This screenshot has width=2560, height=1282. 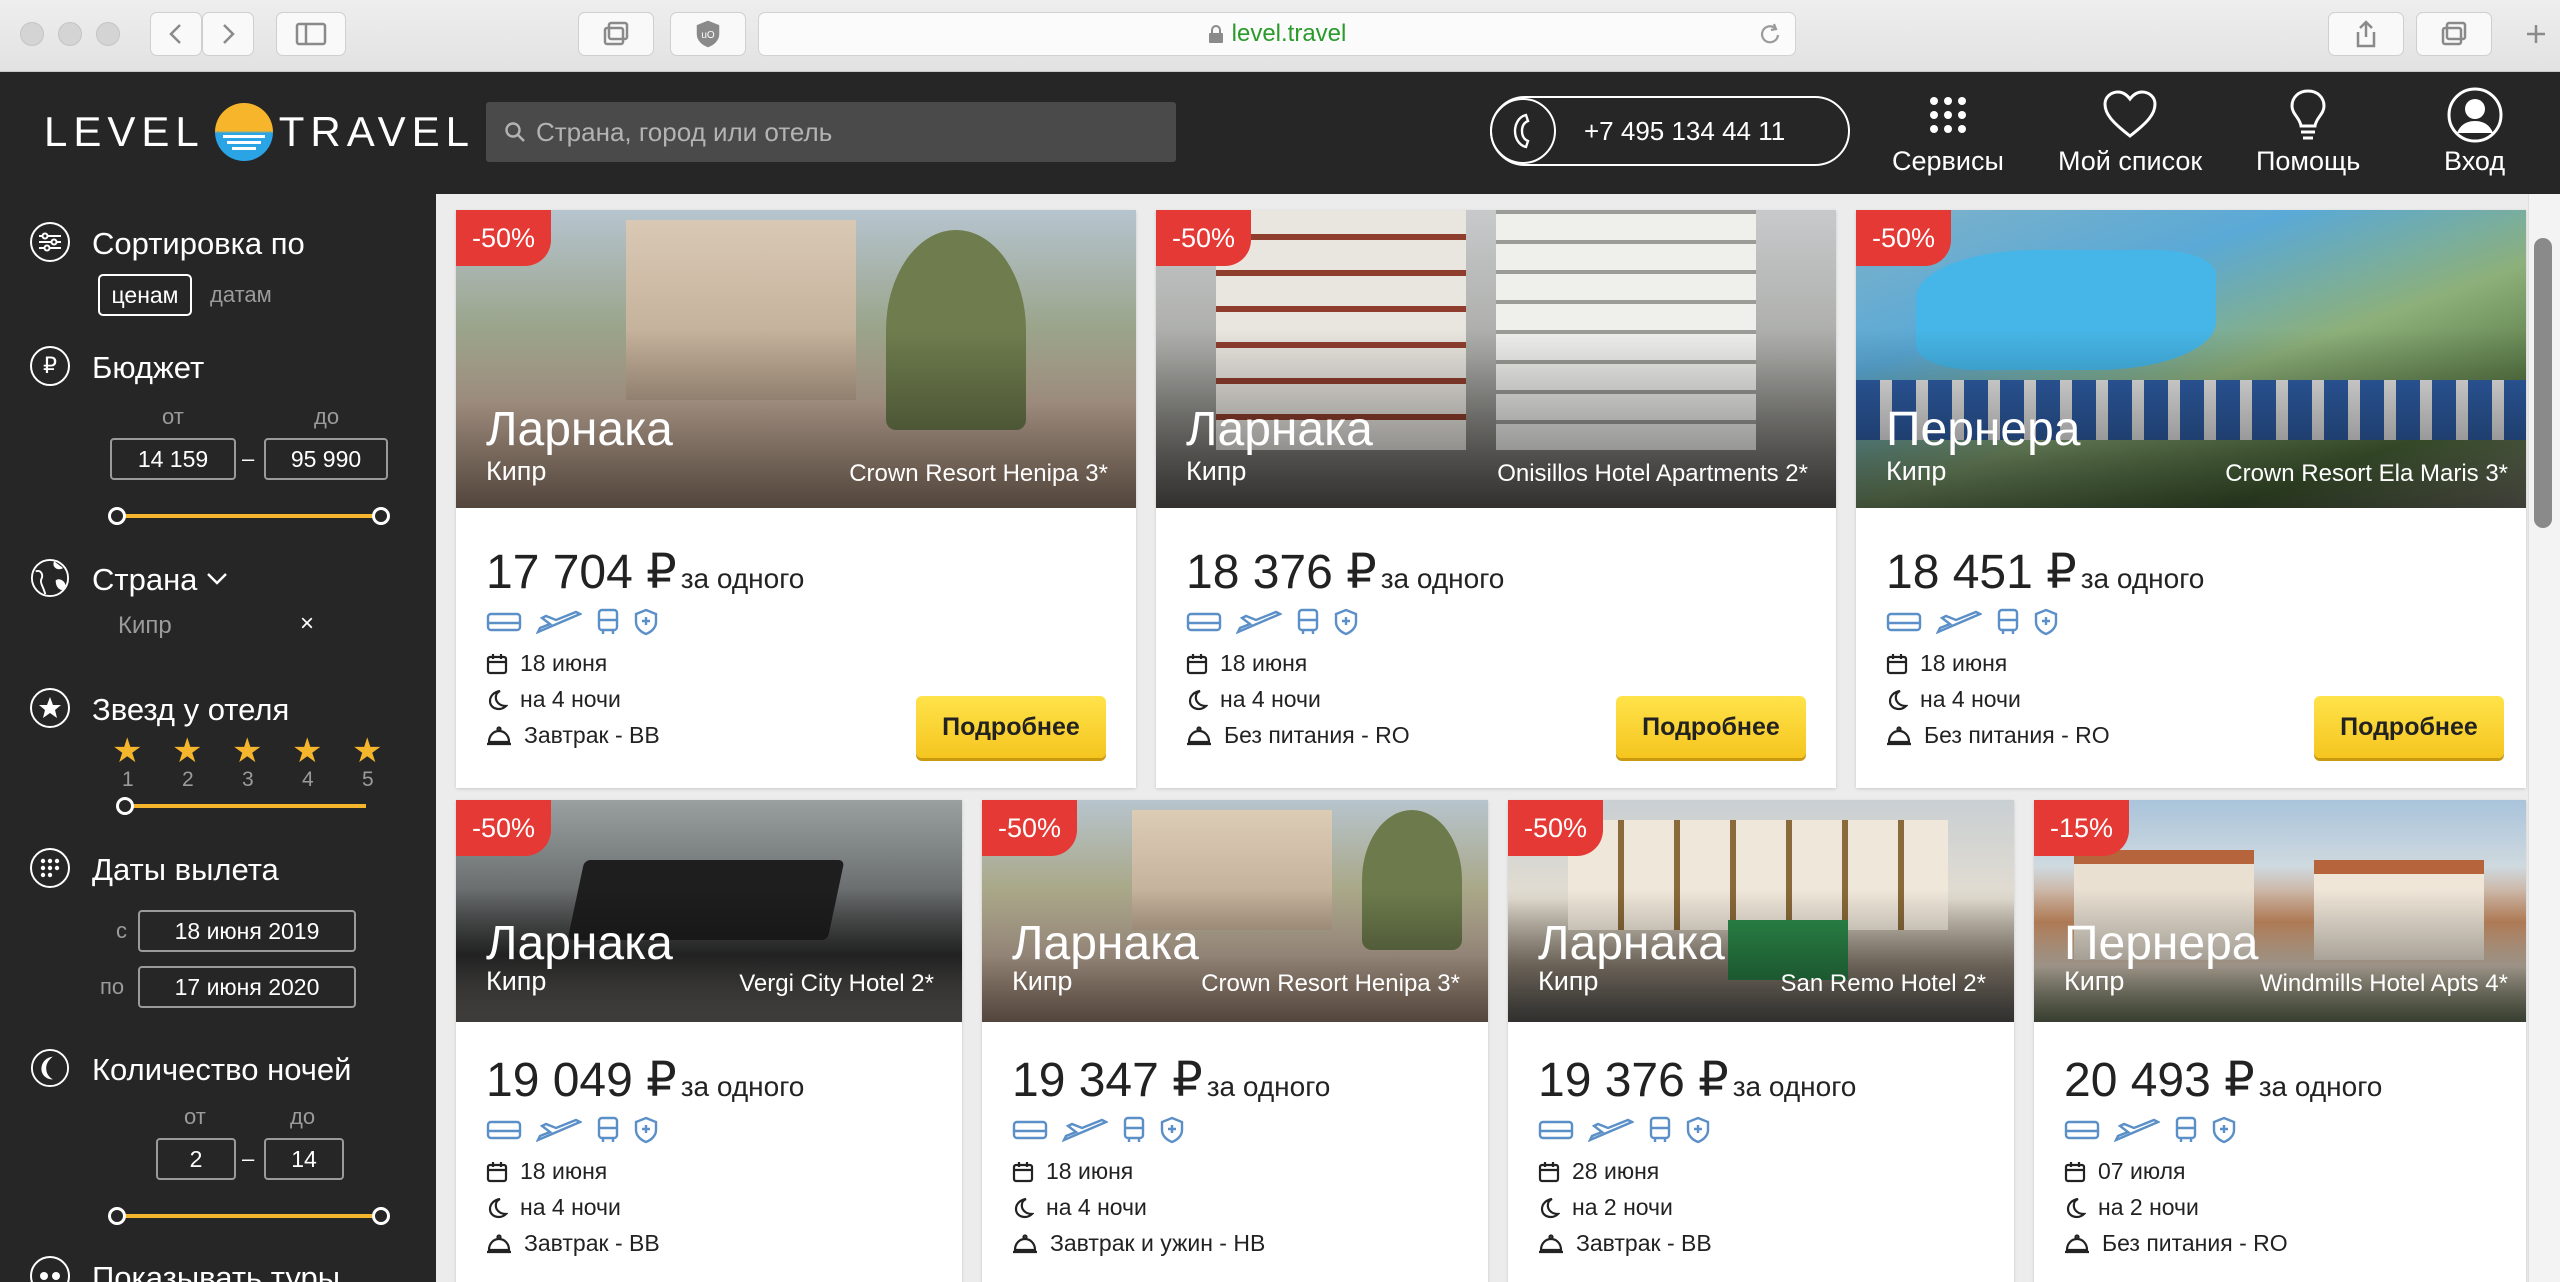 What do you see at coordinates (173, 459) in the screenshot?
I see `budget-from-input: 14 159` at bounding box center [173, 459].